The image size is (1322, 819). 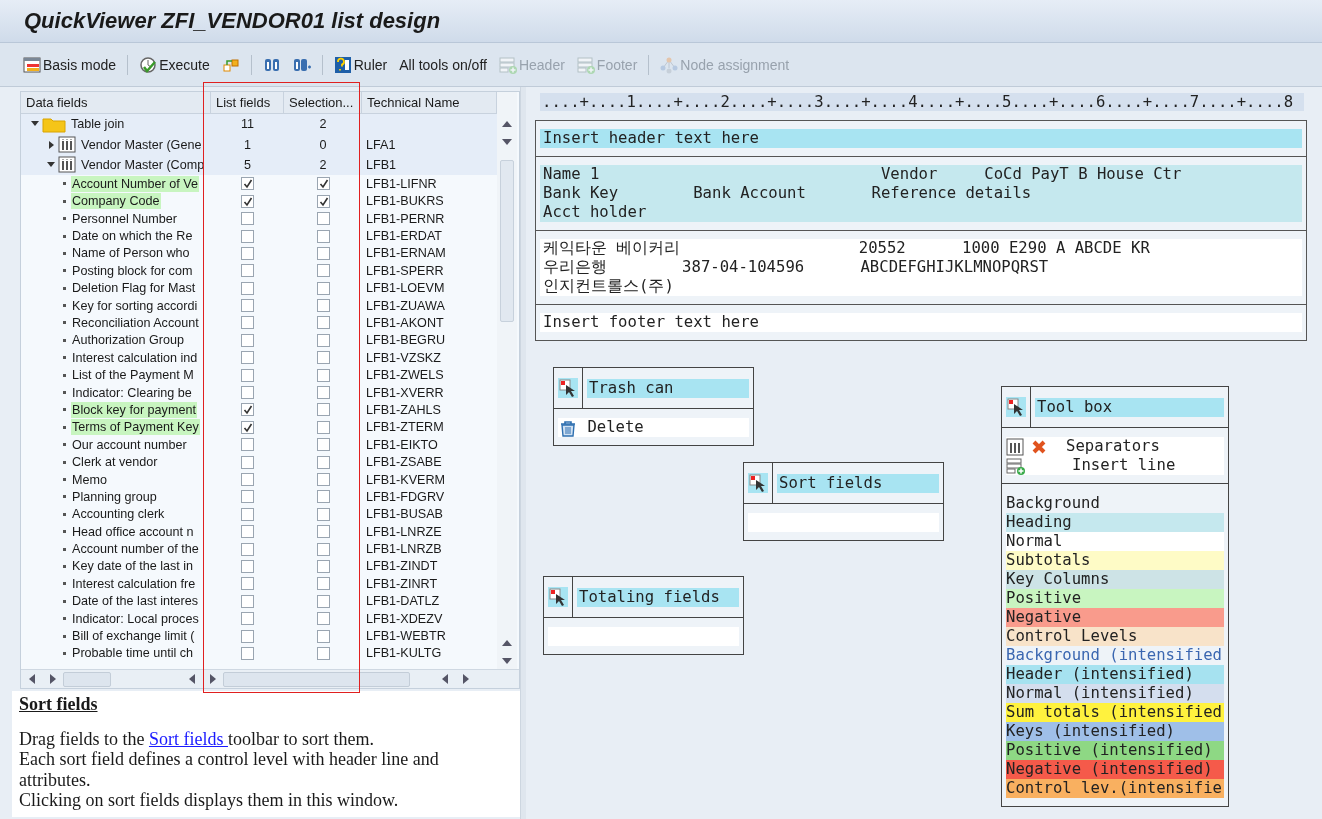 I want to click on toolbar-button: All tools on/off, so click(x=443, y=64).